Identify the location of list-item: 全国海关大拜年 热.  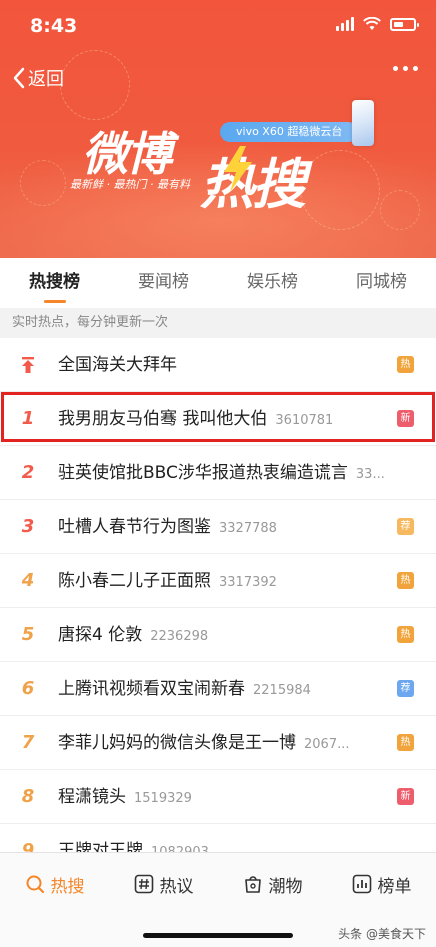
(218, 365).